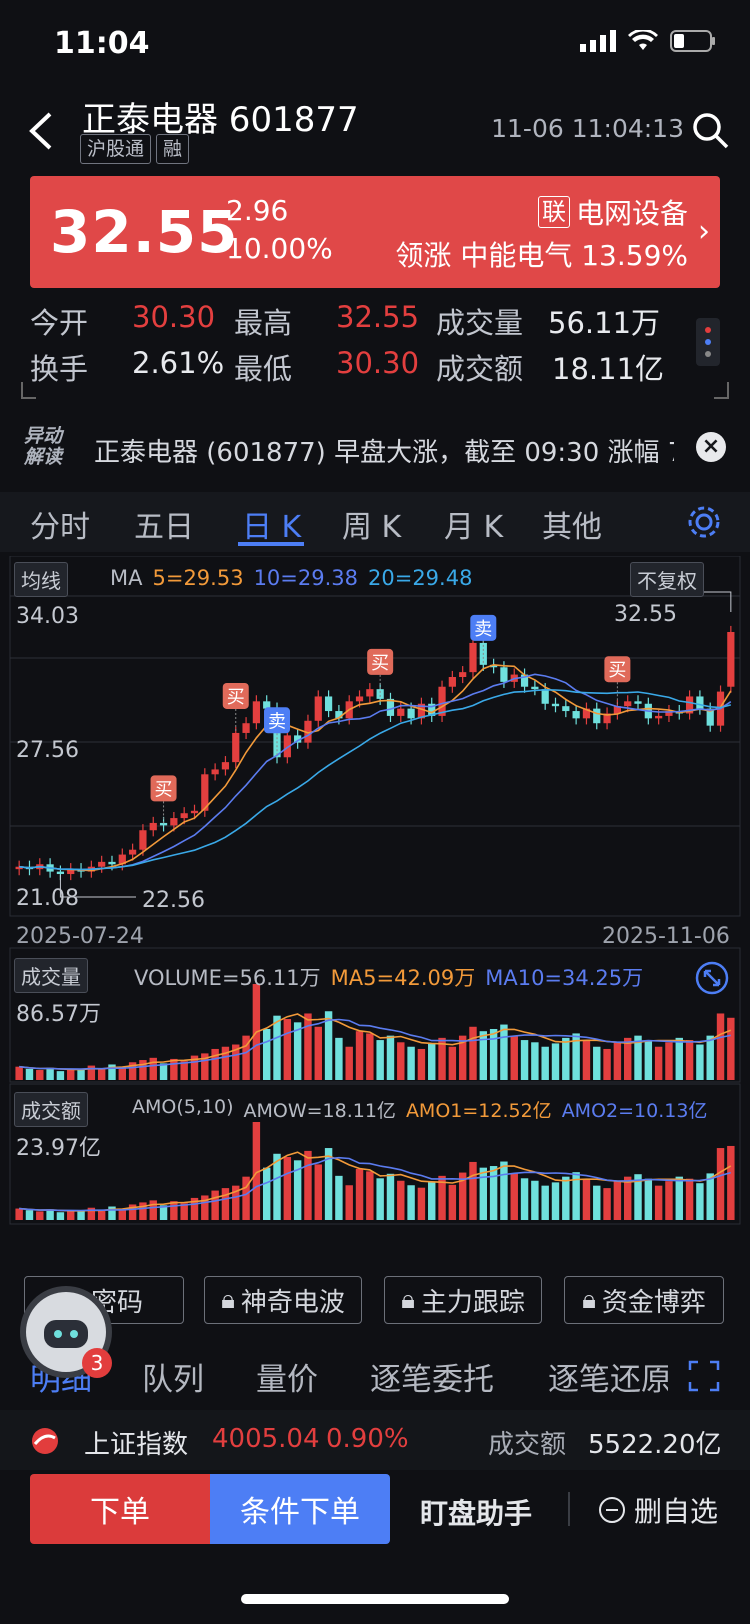 This screenshot has width=750, height=1624. I want to click on feature-btn-2: 🔒︎ 神奇电波, so click(283, 1300).